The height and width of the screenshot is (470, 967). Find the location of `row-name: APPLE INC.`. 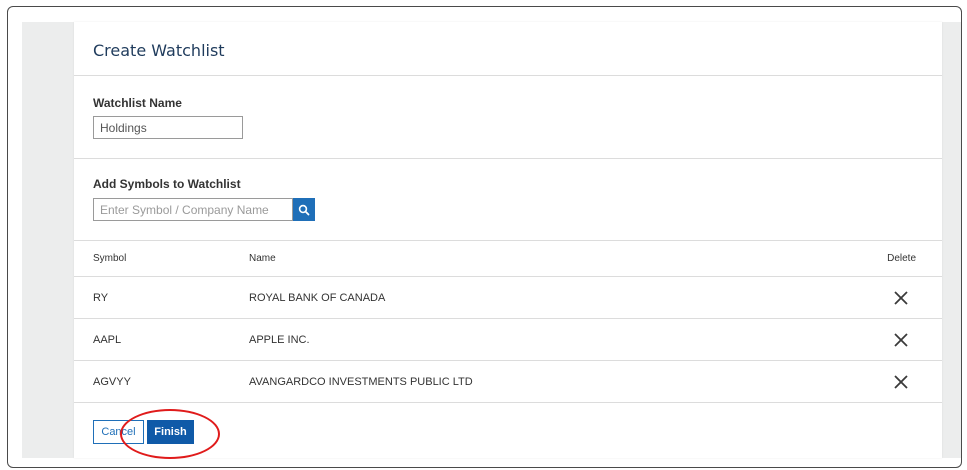

row-name: APPLE INC. is located at coordinates (279, 340).